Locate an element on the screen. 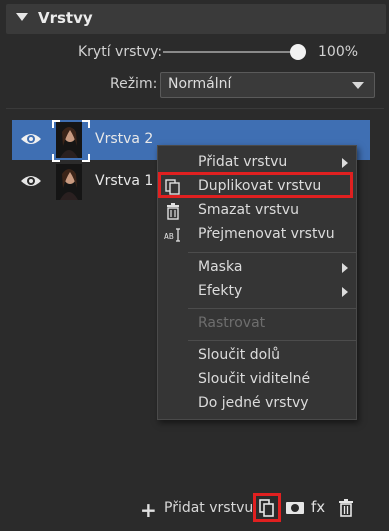 The height and width of the screenshot is (531, 389). collapse-triangle-icon is located at coordinates (22, 17).